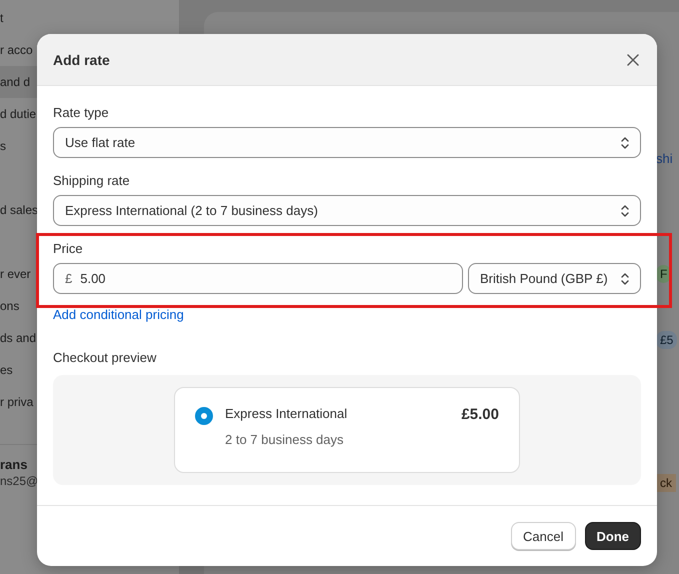  I want to click on option-name: Express International, so click(286, 414).